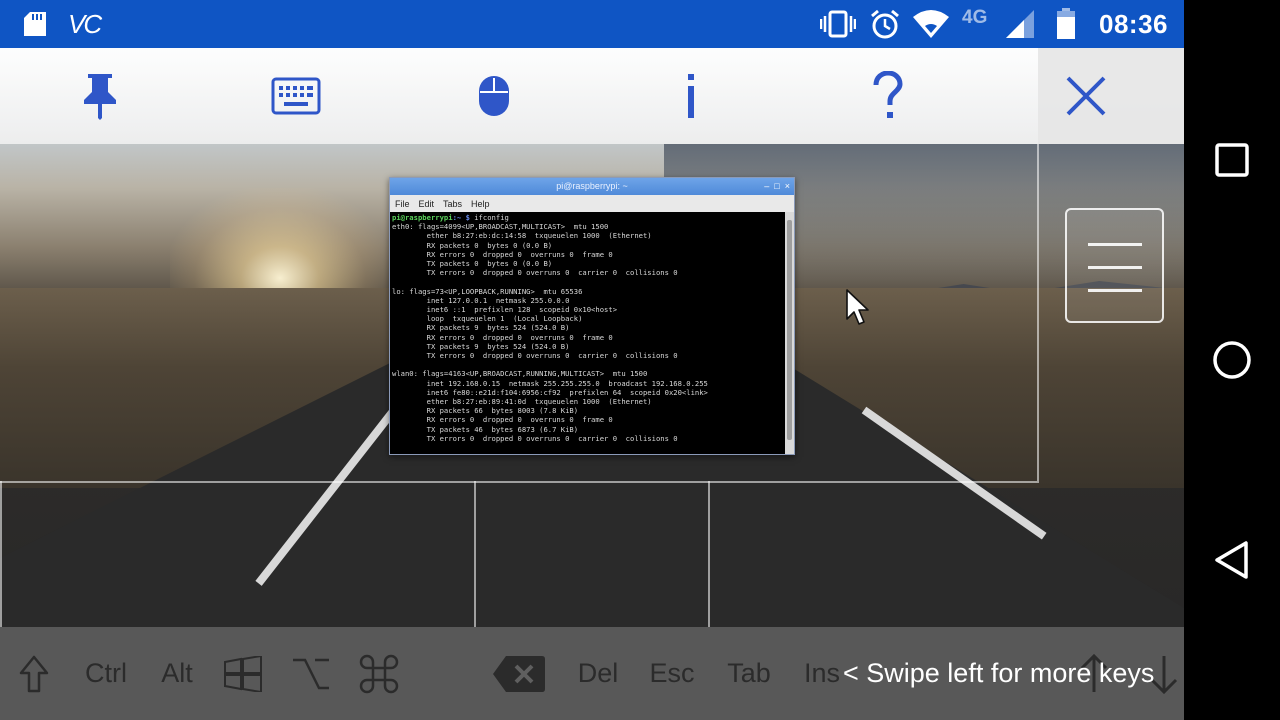  I want to click on mouse-icon, so click(494, 96).